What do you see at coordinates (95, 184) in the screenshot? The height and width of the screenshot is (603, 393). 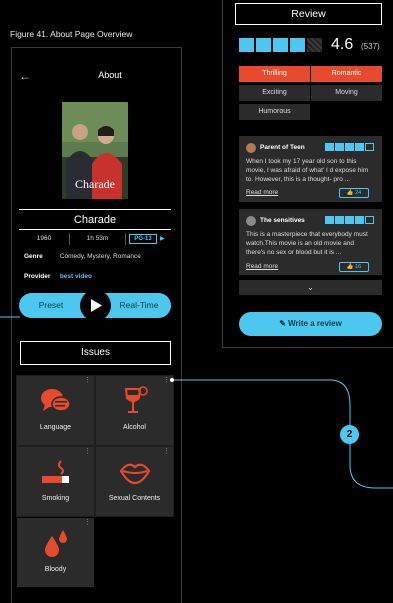 I see `poster-title: Charade` at bounding box center [95, 184].